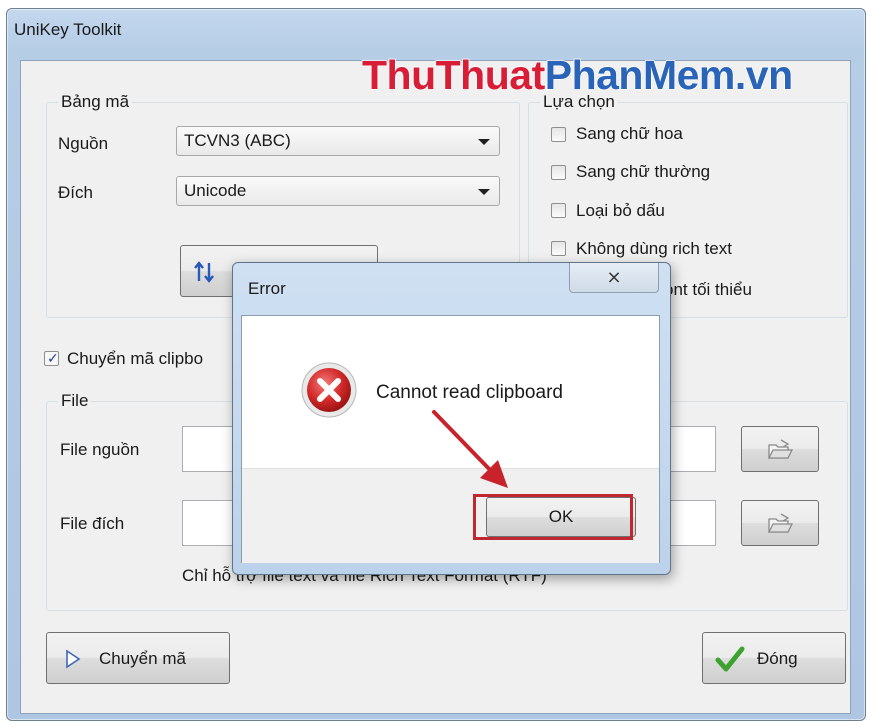 This screenshot has width=870, height=725. What do you see at coordinates (669, 75) in the screenshot?
I see `watermark-part2: PhanMem.vn` at bounding box center [669, 75].